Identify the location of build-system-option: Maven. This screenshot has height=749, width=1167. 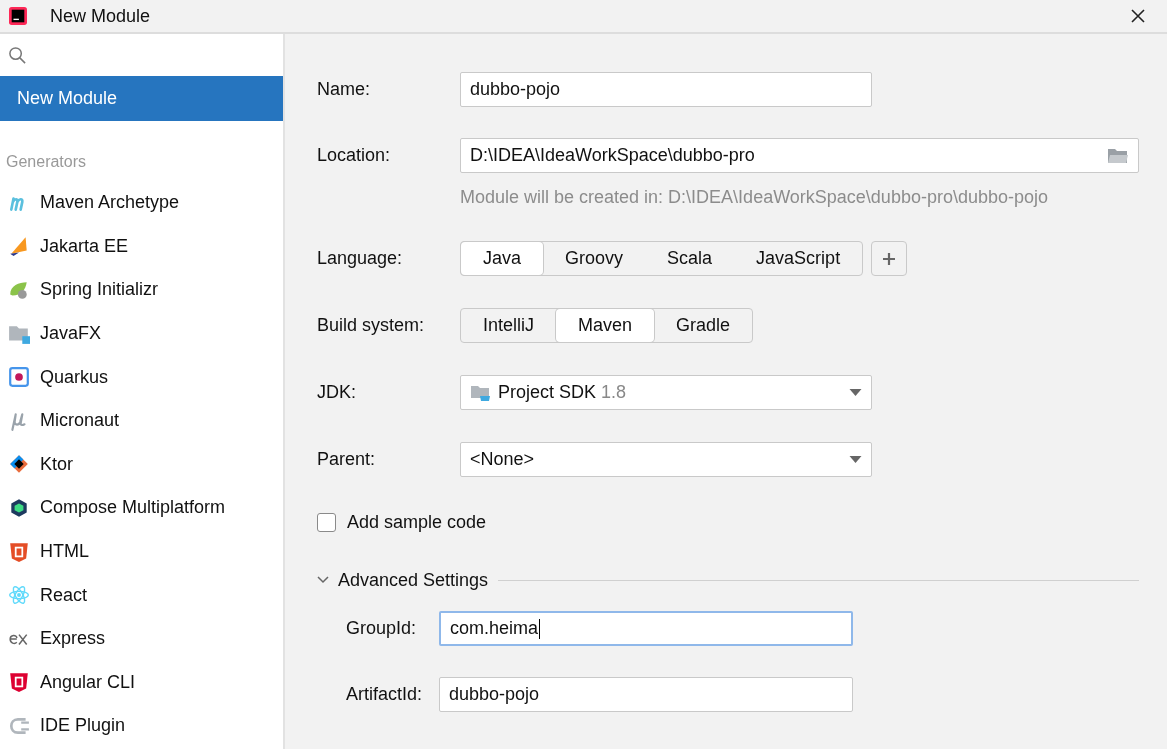
(605, 325).